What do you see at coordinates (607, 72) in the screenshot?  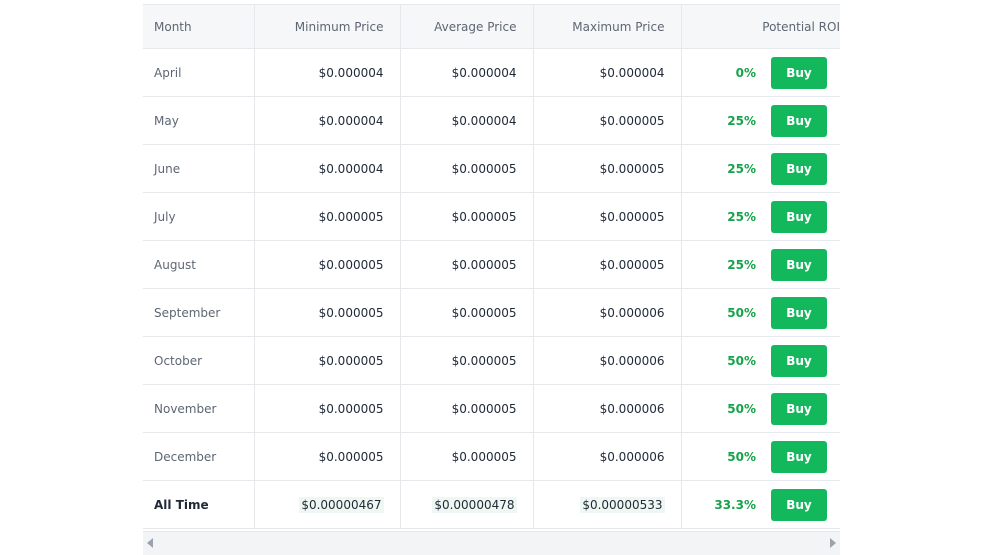 I see `maximum-price-cell: $0.000004` at bounding box center [607, 72].